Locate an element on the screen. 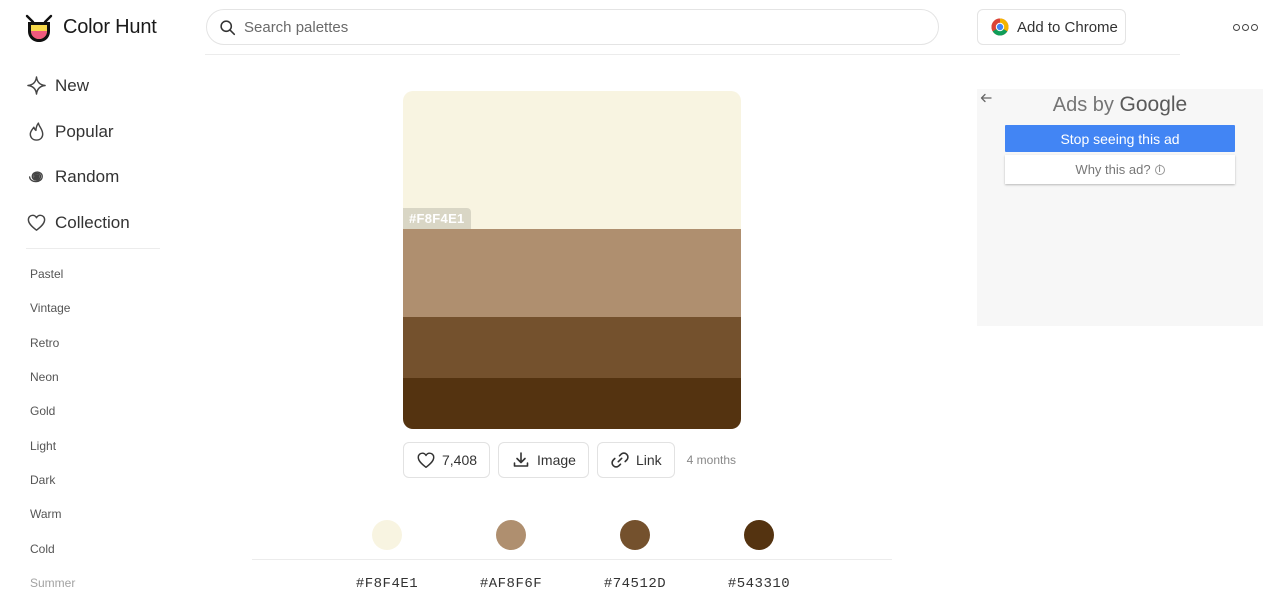  color-hunt-logo-icon is located at coordinates (39, 28).